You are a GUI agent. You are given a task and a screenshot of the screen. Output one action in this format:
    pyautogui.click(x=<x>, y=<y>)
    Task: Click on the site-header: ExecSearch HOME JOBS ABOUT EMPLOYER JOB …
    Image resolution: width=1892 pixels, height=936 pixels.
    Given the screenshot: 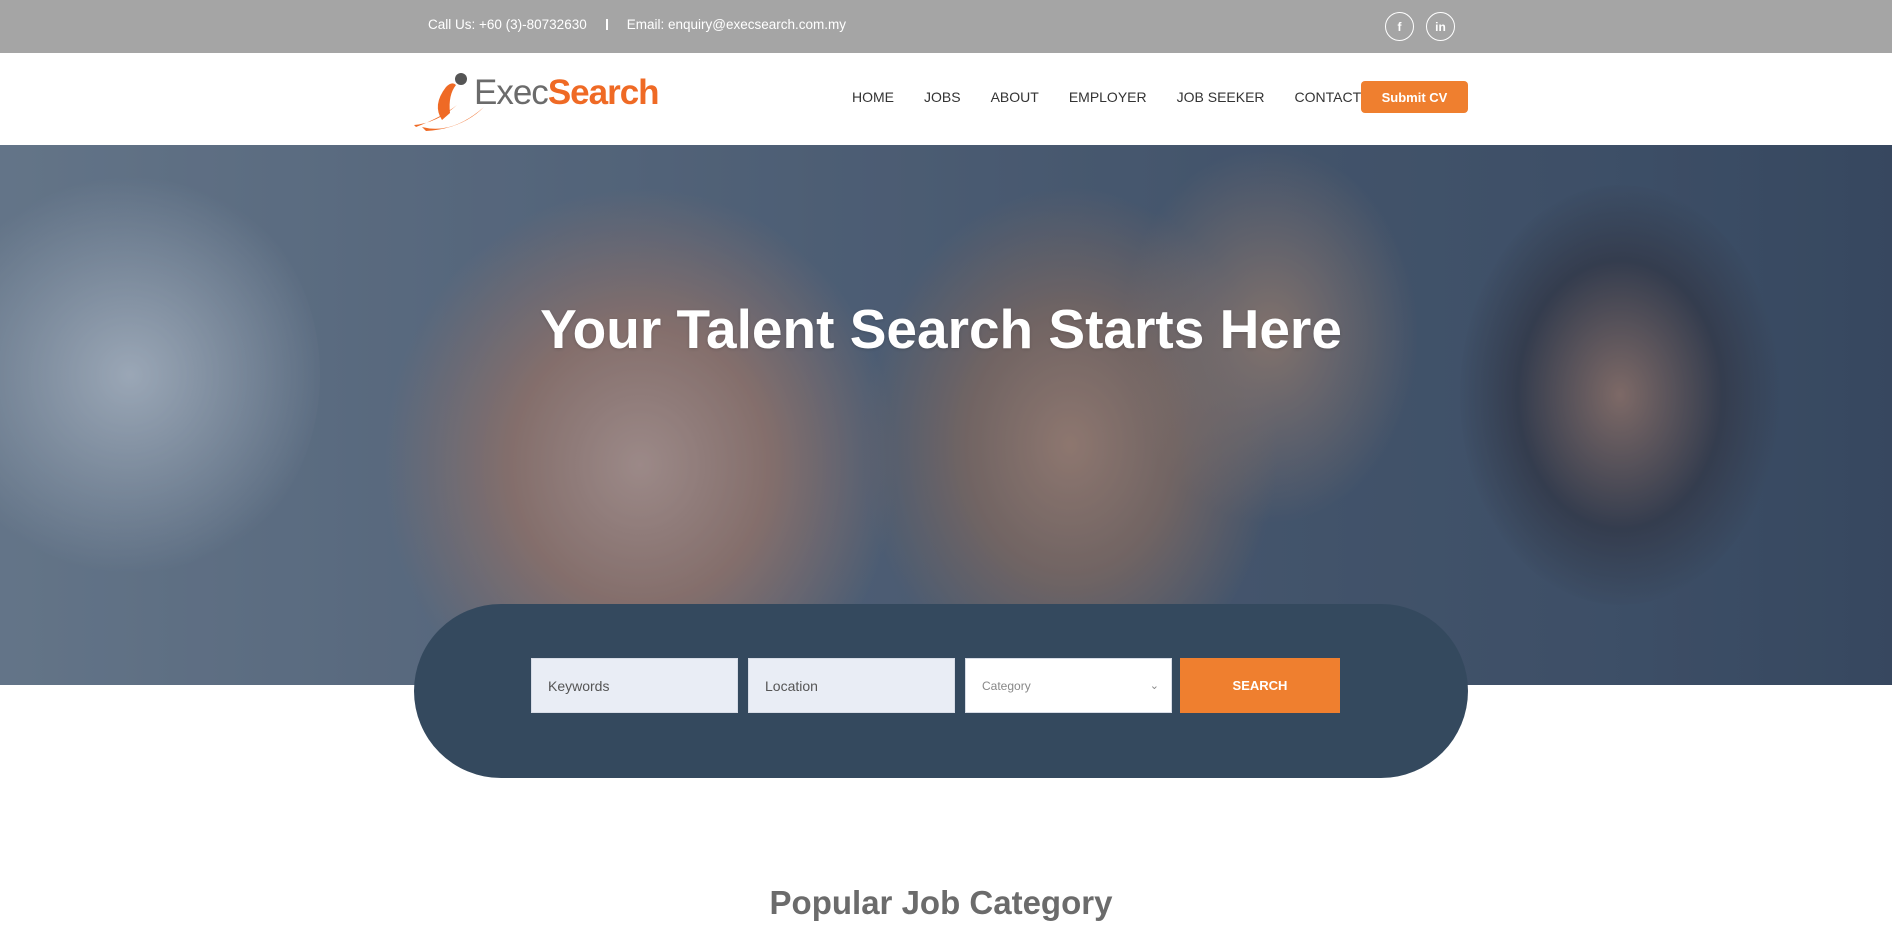 What is the action you would take?
    pyautogui.click(x=946, y=99)
    